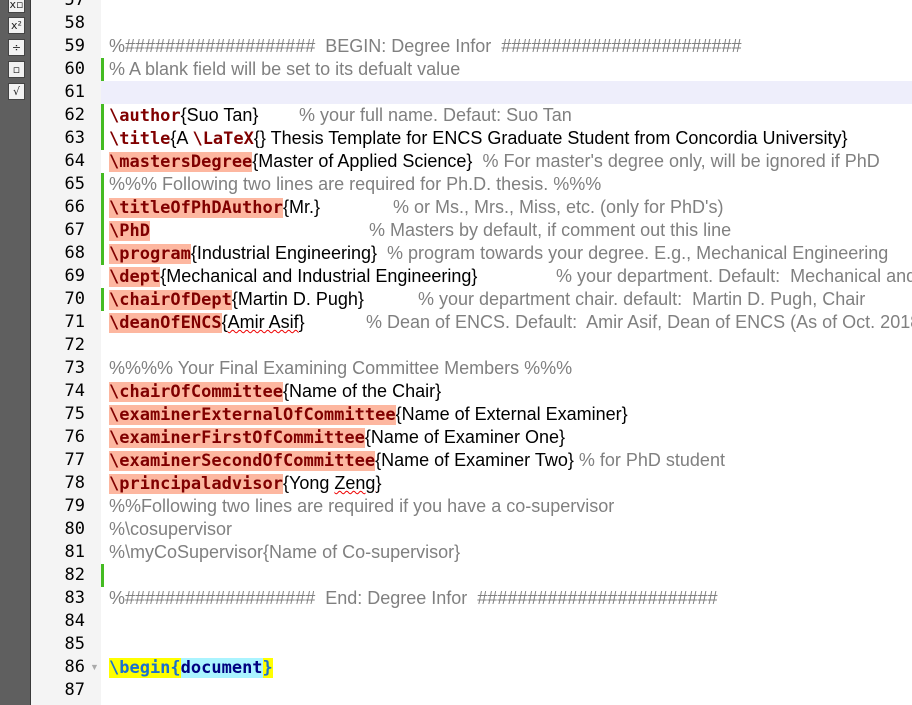 The width and height of the screenshot is (912, 705). Describe the element at coordinates (221, 668) in the screenshot. I see `environment-token: document` at that location.